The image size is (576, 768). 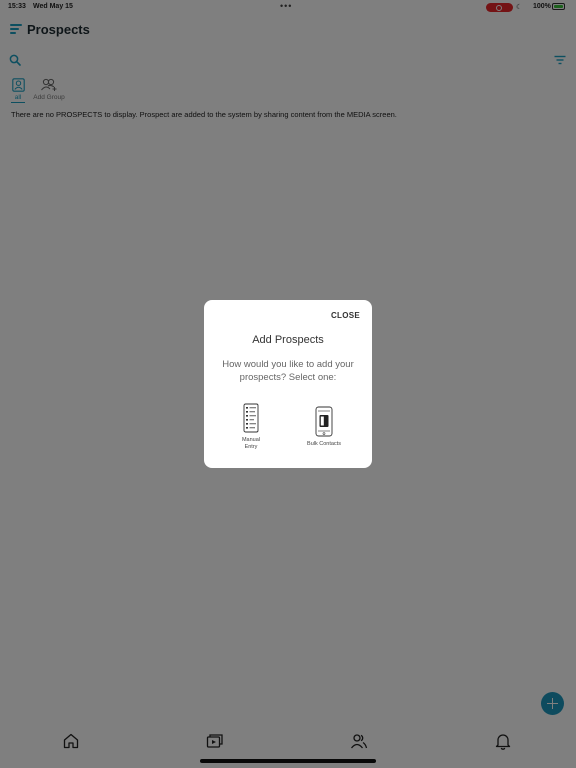 What do you see at coordinates (324, 444) in the screenshot?
I see `bulk-contacts-label: Bulk Contacts` at bounding box center [324, 444].